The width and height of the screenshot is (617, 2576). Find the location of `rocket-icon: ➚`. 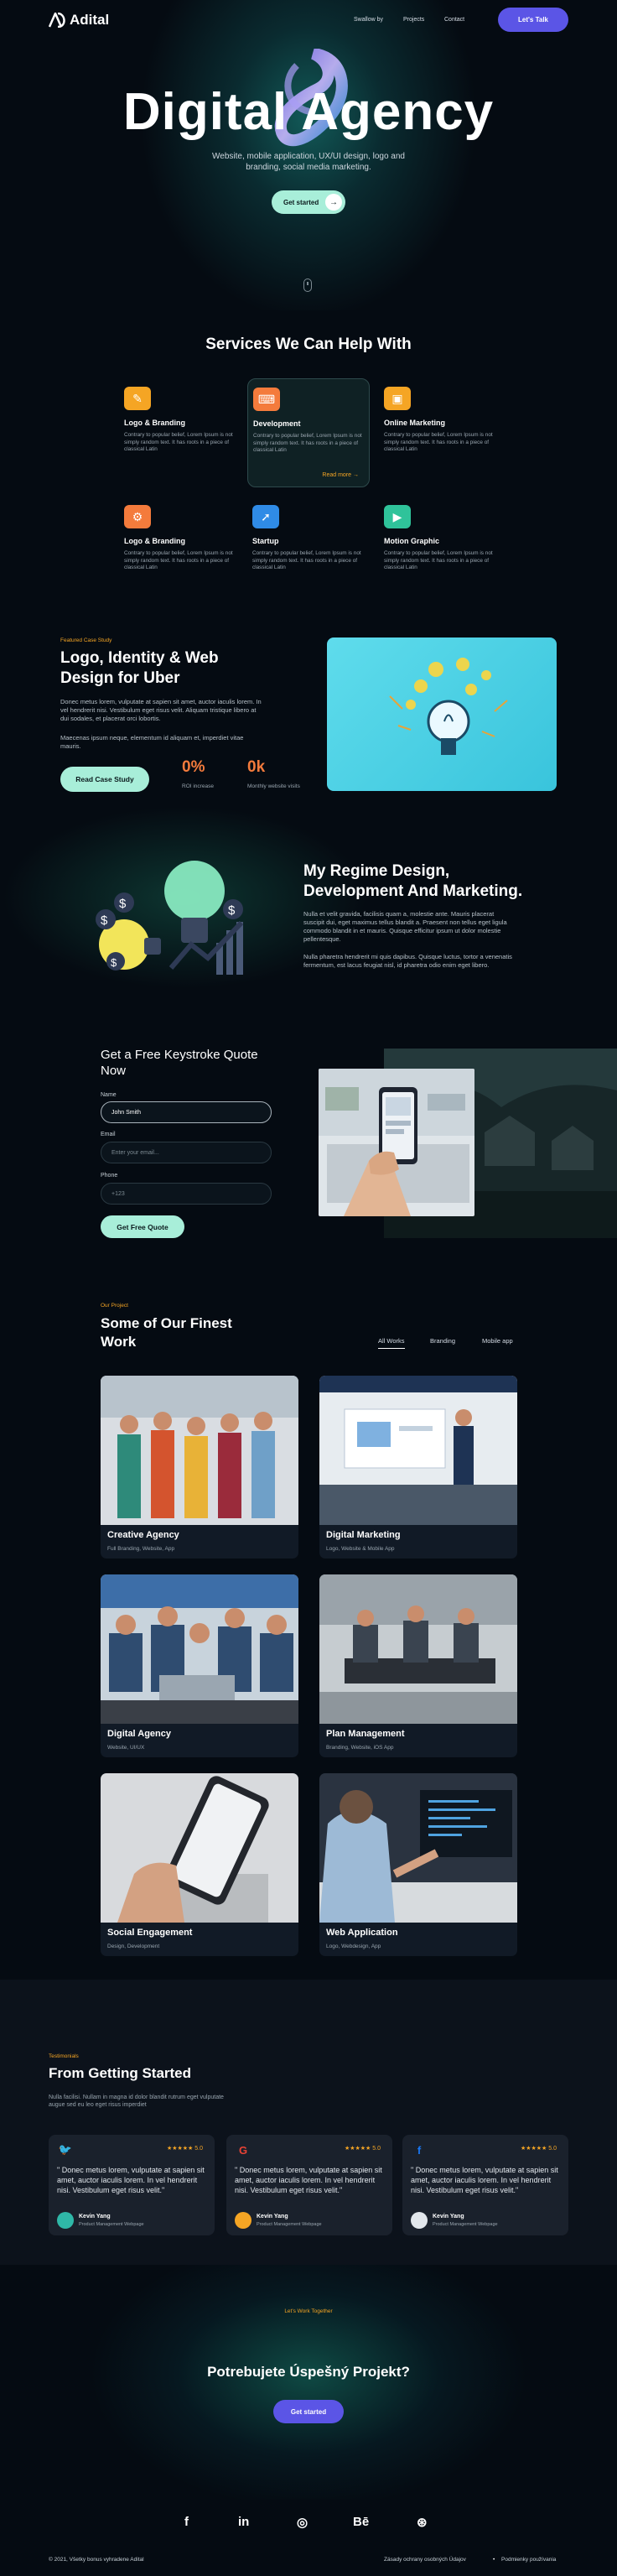

rocket-icon: ➚ is located at coordinates (265, 516).